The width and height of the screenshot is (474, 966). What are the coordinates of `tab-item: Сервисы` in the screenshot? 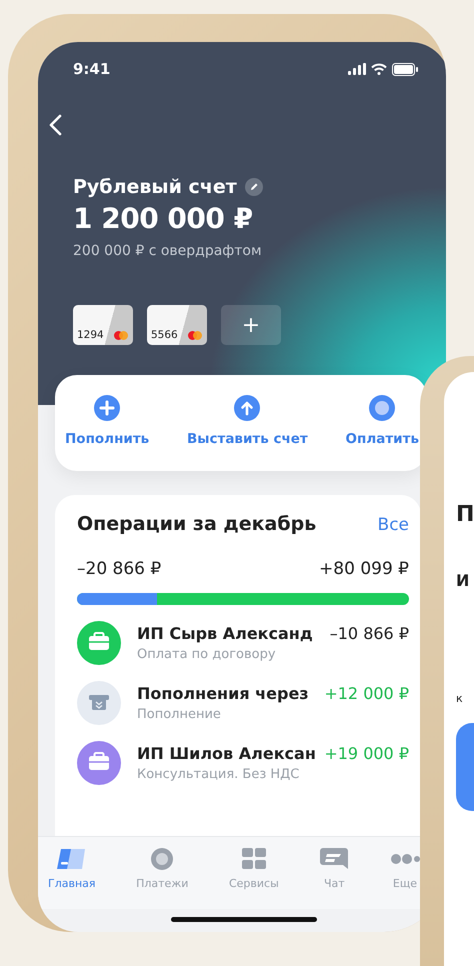 It's located at (253, 878).